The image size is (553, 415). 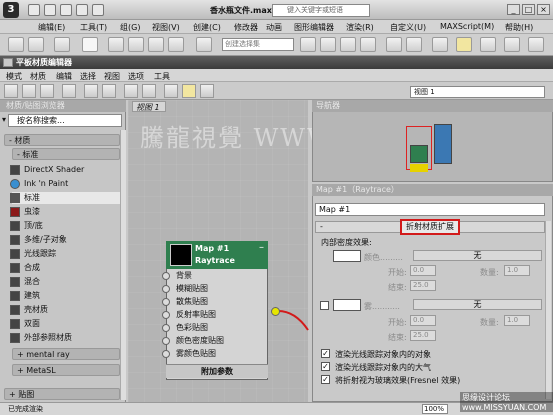 I want to click on background-icon, so click(x=109, y=91).